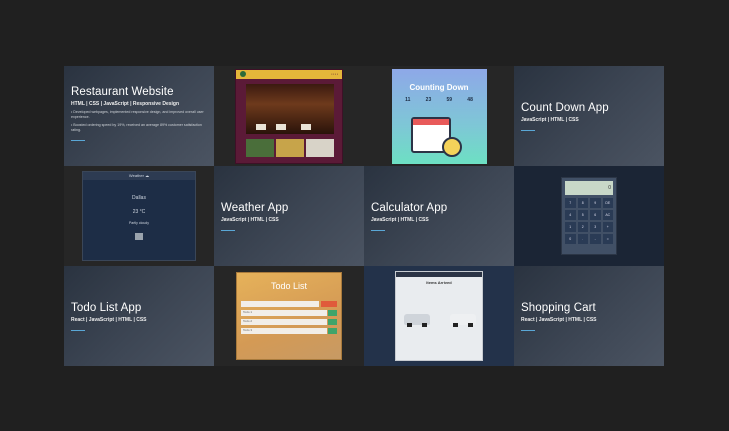  I want to click on countdown-screenshot: Counting Down 11 23 59 48, so click(439, 116).